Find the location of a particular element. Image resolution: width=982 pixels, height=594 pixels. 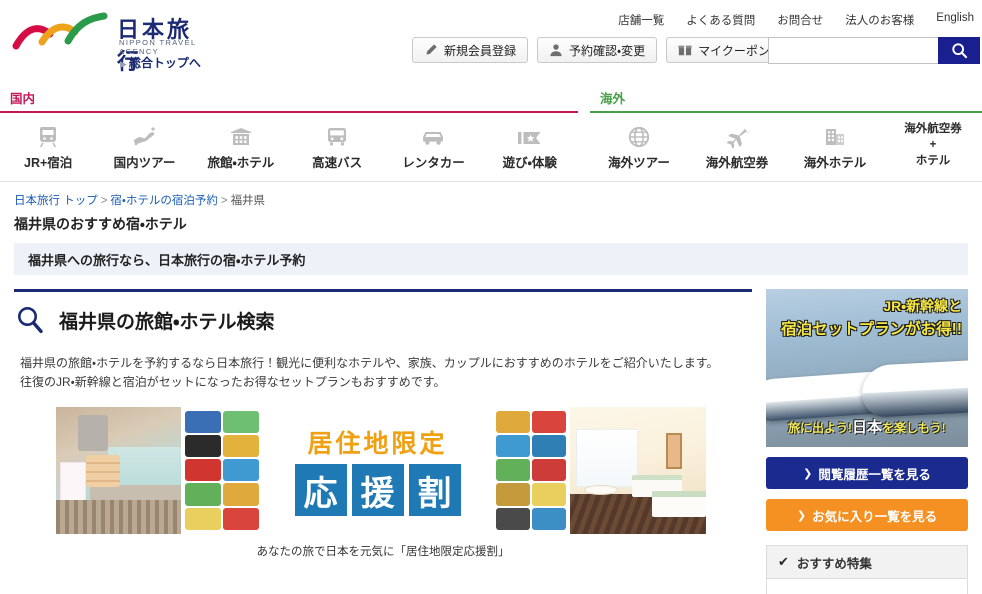

campaign-char-2: 援 is located at coordinates (377, 490).